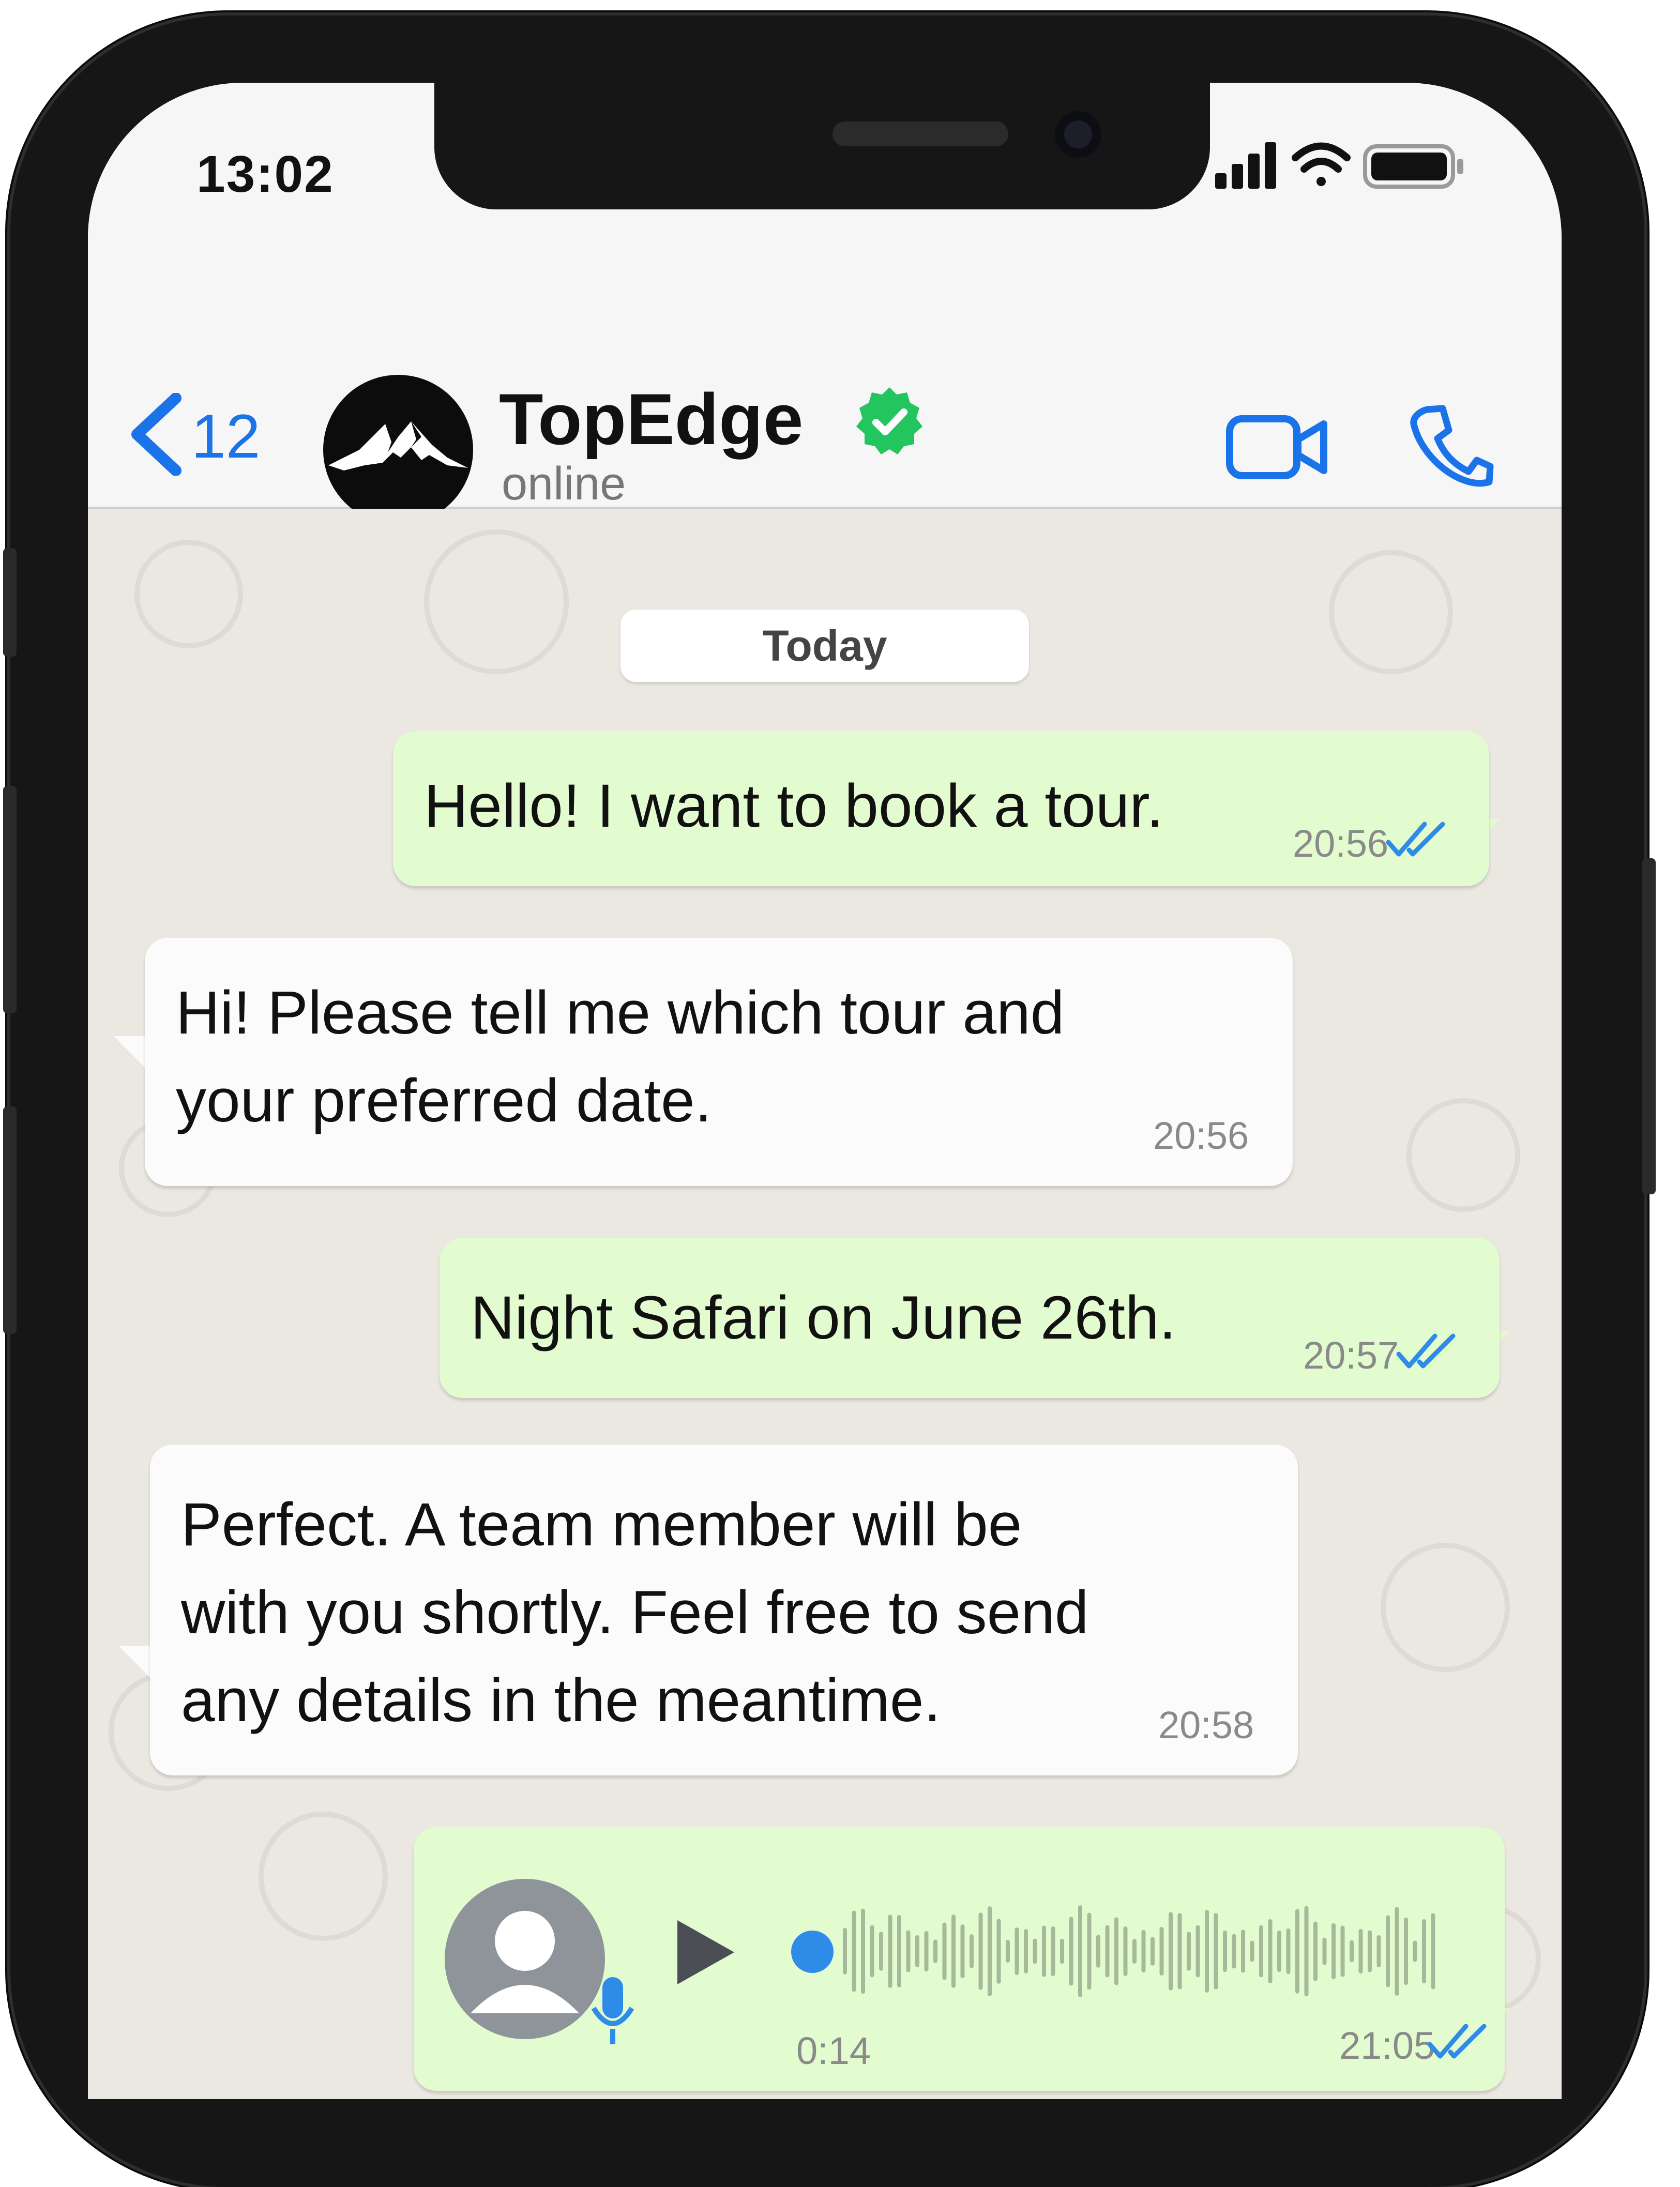  Describe the element at coordinates (601, 1525) in the screenshot. I see `message-text-line: Perfect. A team member will be` at that location.